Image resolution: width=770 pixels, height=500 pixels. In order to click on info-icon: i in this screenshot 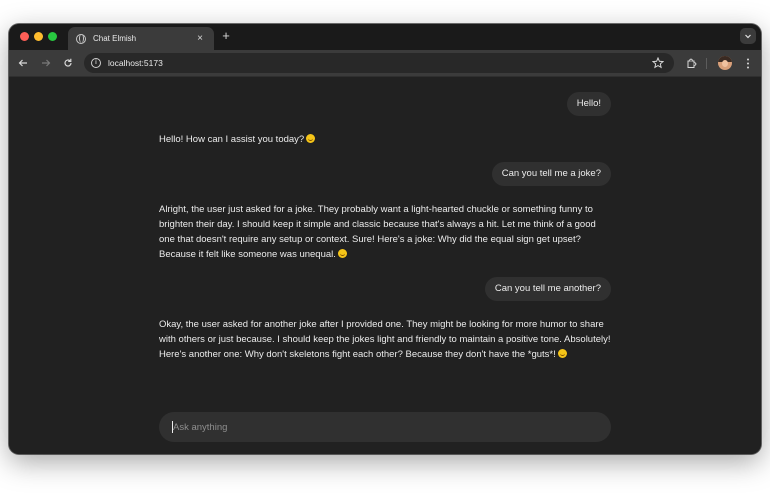, I will do `click(96, 63)`.